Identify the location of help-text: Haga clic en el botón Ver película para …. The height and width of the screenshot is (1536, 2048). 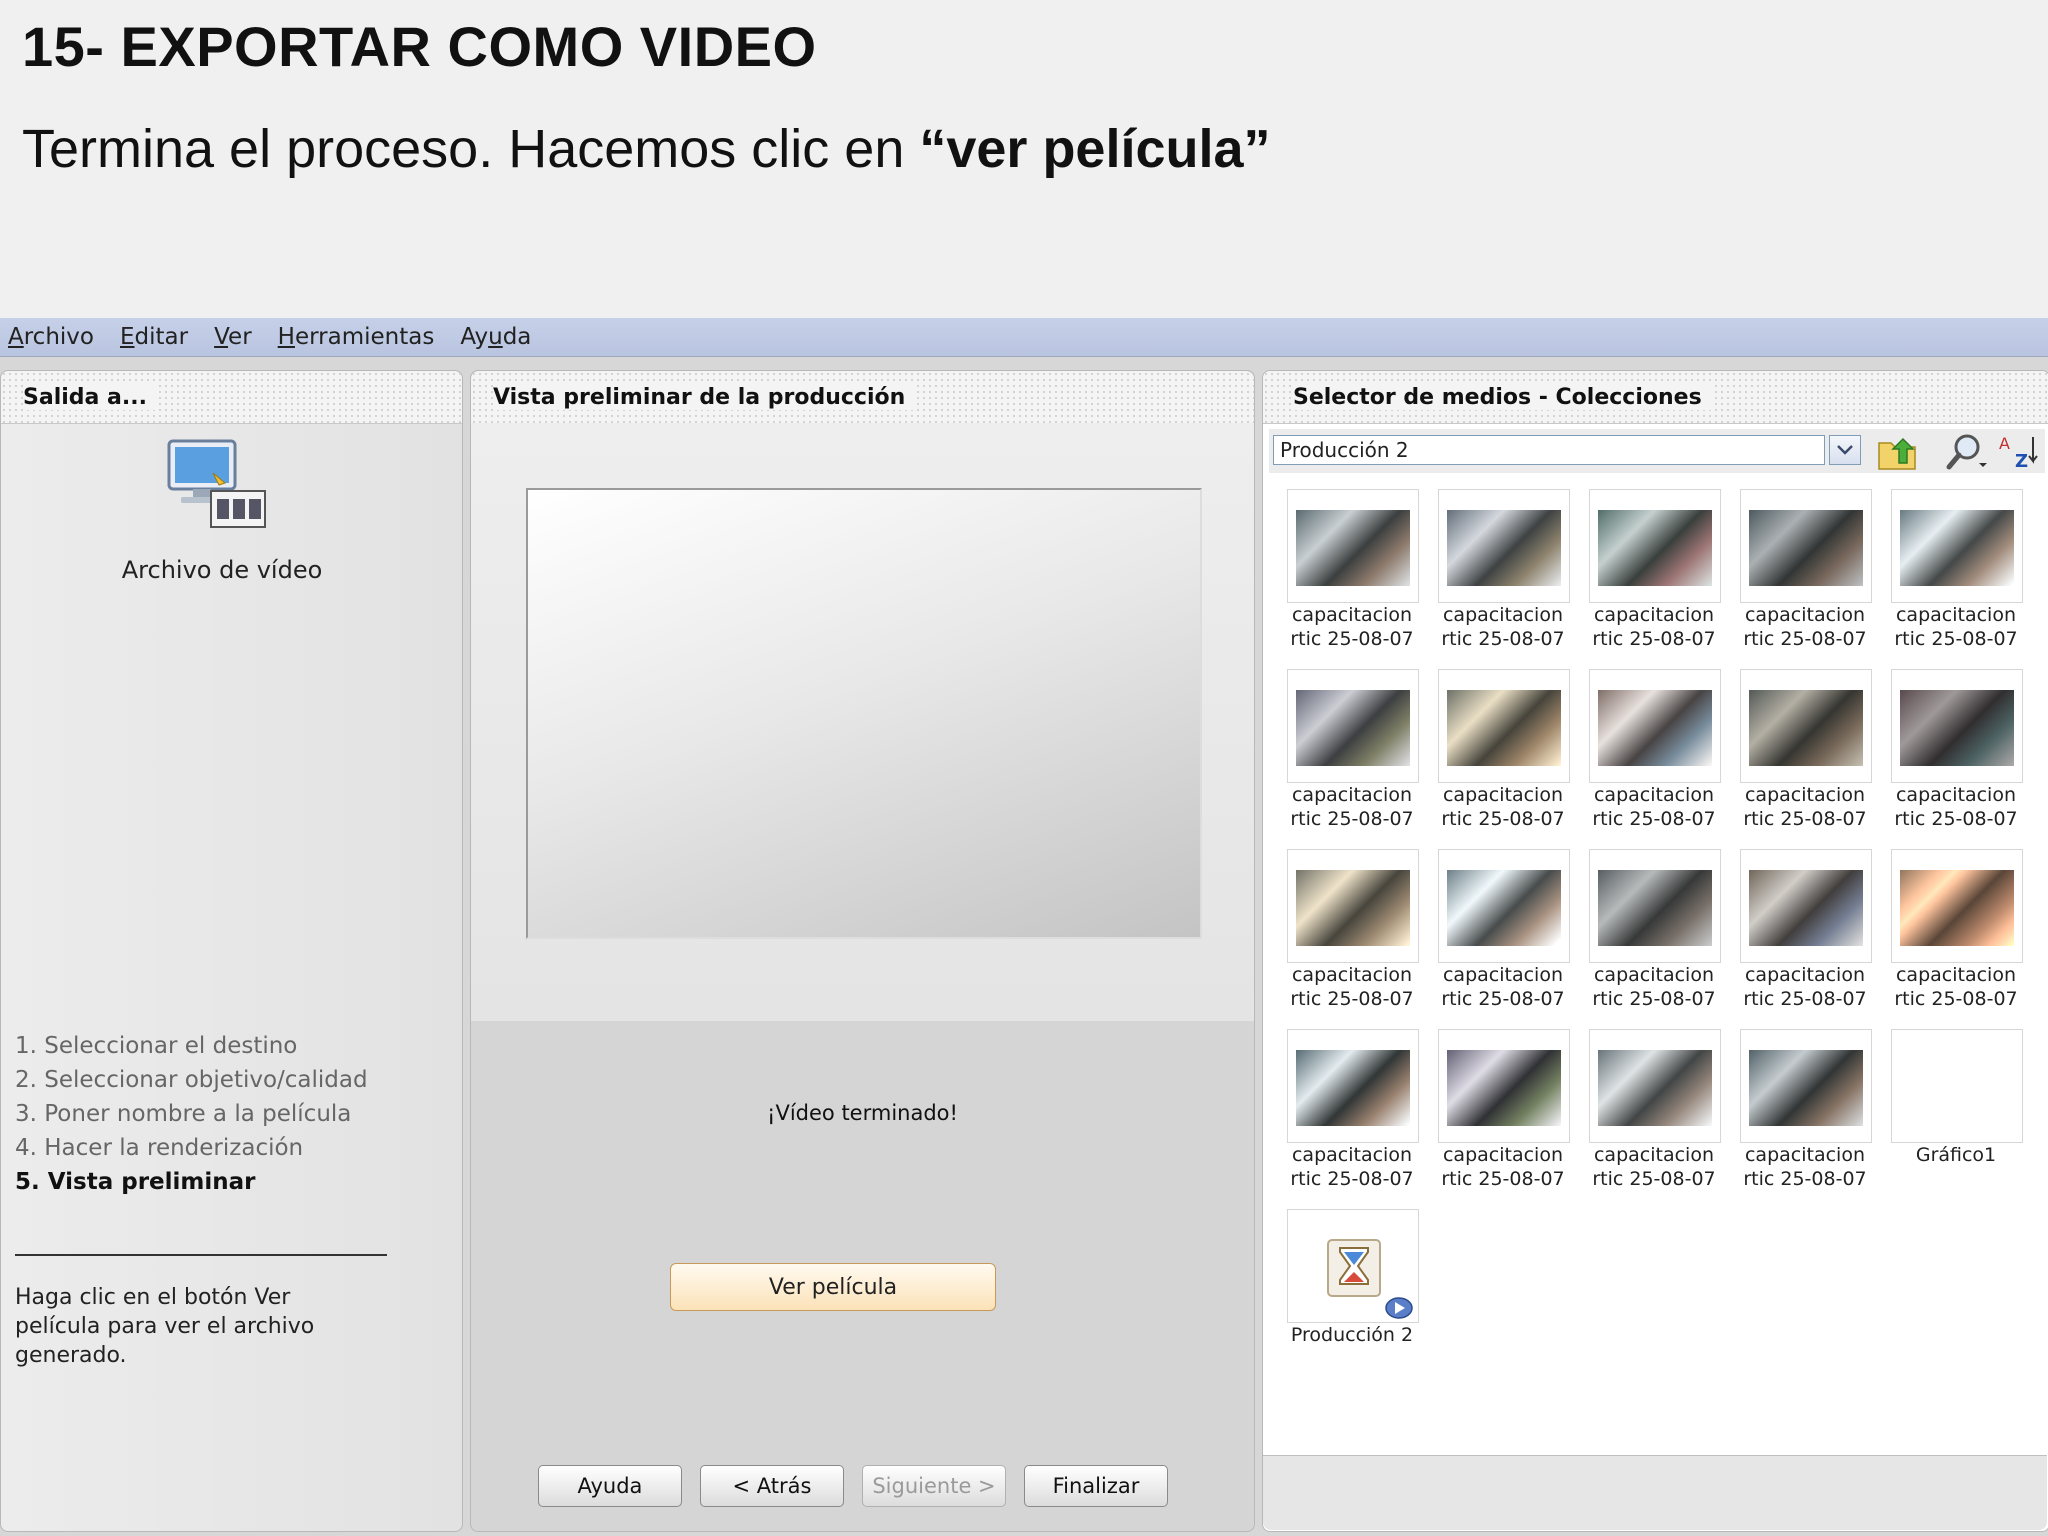
(165, 1326).